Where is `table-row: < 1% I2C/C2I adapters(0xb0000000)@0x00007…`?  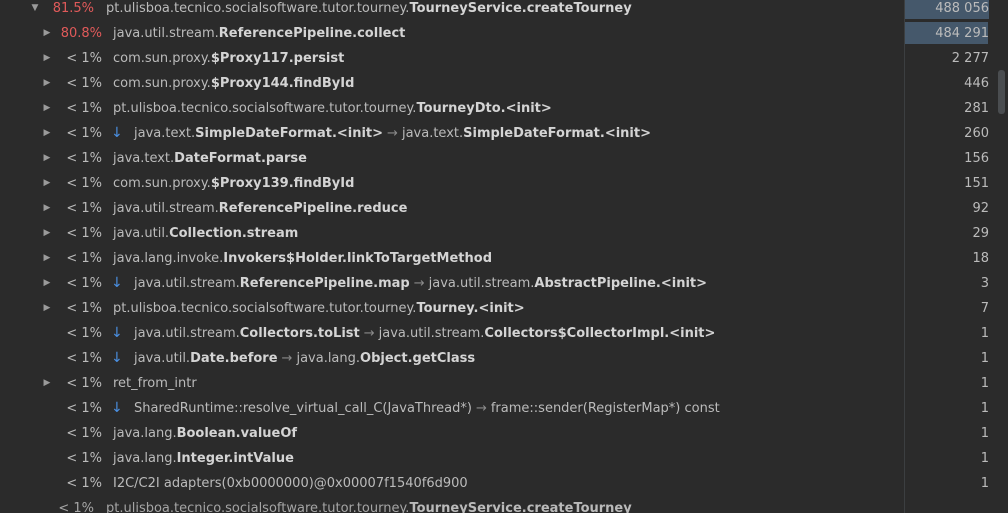
table-row: < 1% I2C/C2I adapters(0xb0000000)@0x00007… is located at coordinates (498, 483).